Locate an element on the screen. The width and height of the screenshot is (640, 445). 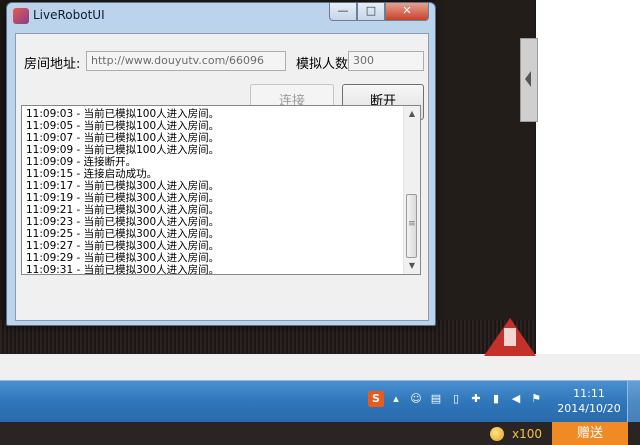
gift-bar: x100 赠送 is located at coordinates (320, 433).